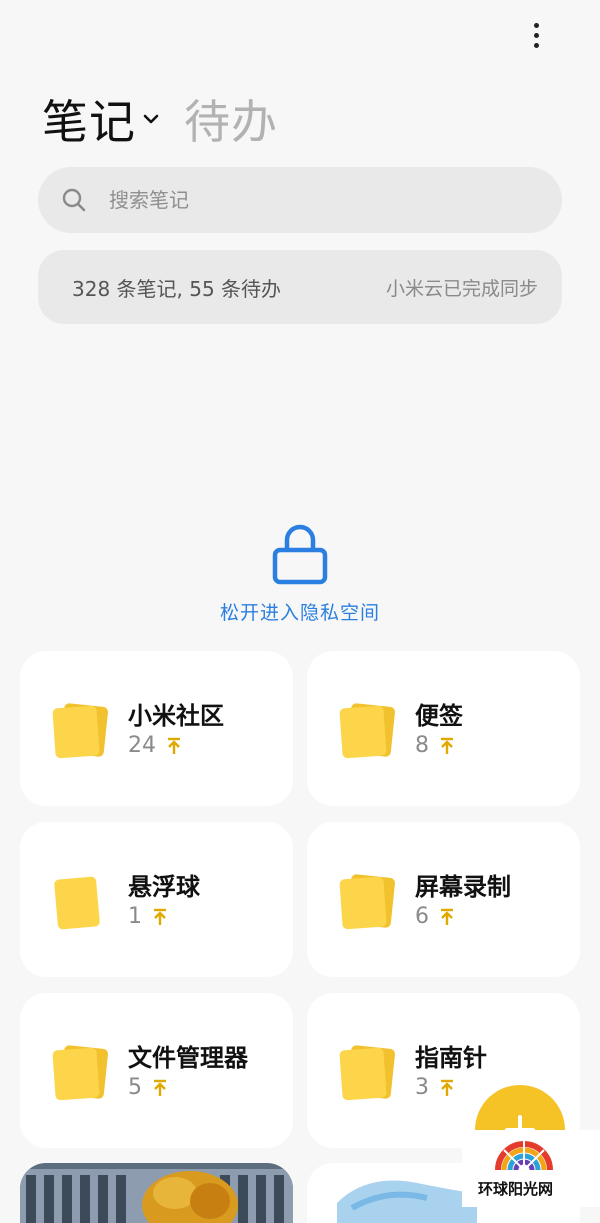 This screenshot has height=1223, width=600. What do you see at coordinates (77, 903) in the screenshot?
I see `folder-single-icon` at bounding box center [77, 903].